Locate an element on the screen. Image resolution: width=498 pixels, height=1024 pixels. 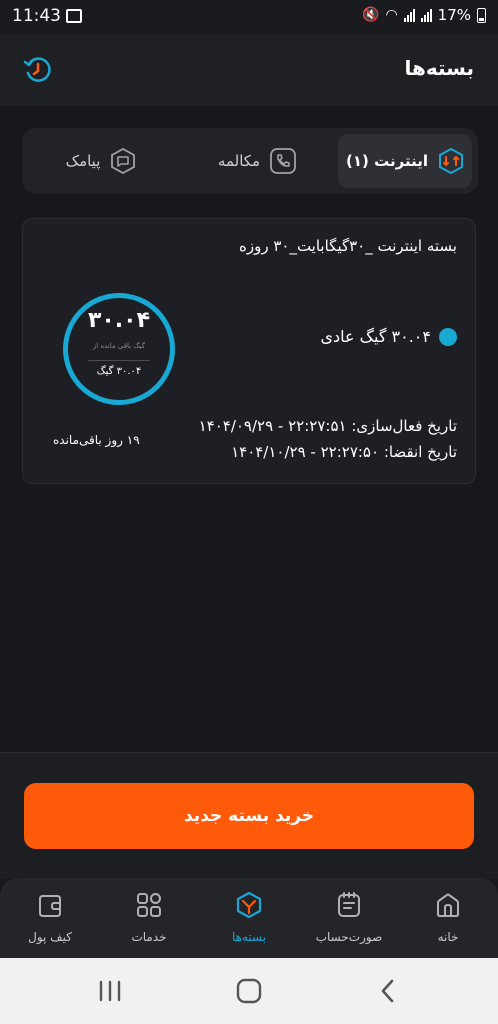
package-title: بسته اینترنت _۳۰گیگابایت_۳۰ روزه is located at coordinates (347, 246).